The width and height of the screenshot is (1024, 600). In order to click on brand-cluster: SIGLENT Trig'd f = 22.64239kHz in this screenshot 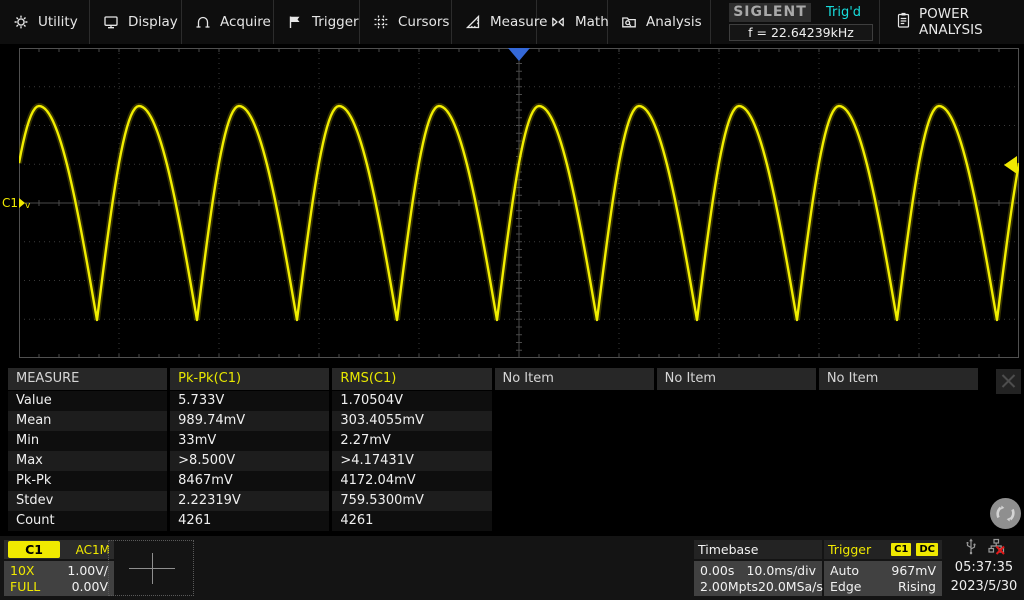, I will do `click(801, 22)`.